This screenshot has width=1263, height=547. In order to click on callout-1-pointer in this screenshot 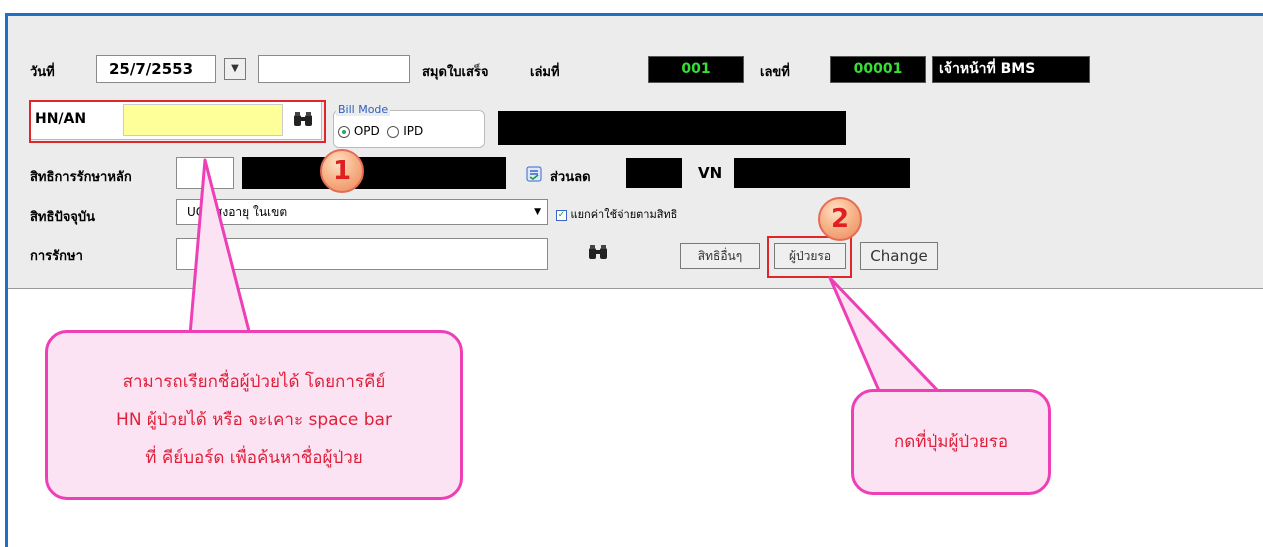, I will do `click(220, 247)`.